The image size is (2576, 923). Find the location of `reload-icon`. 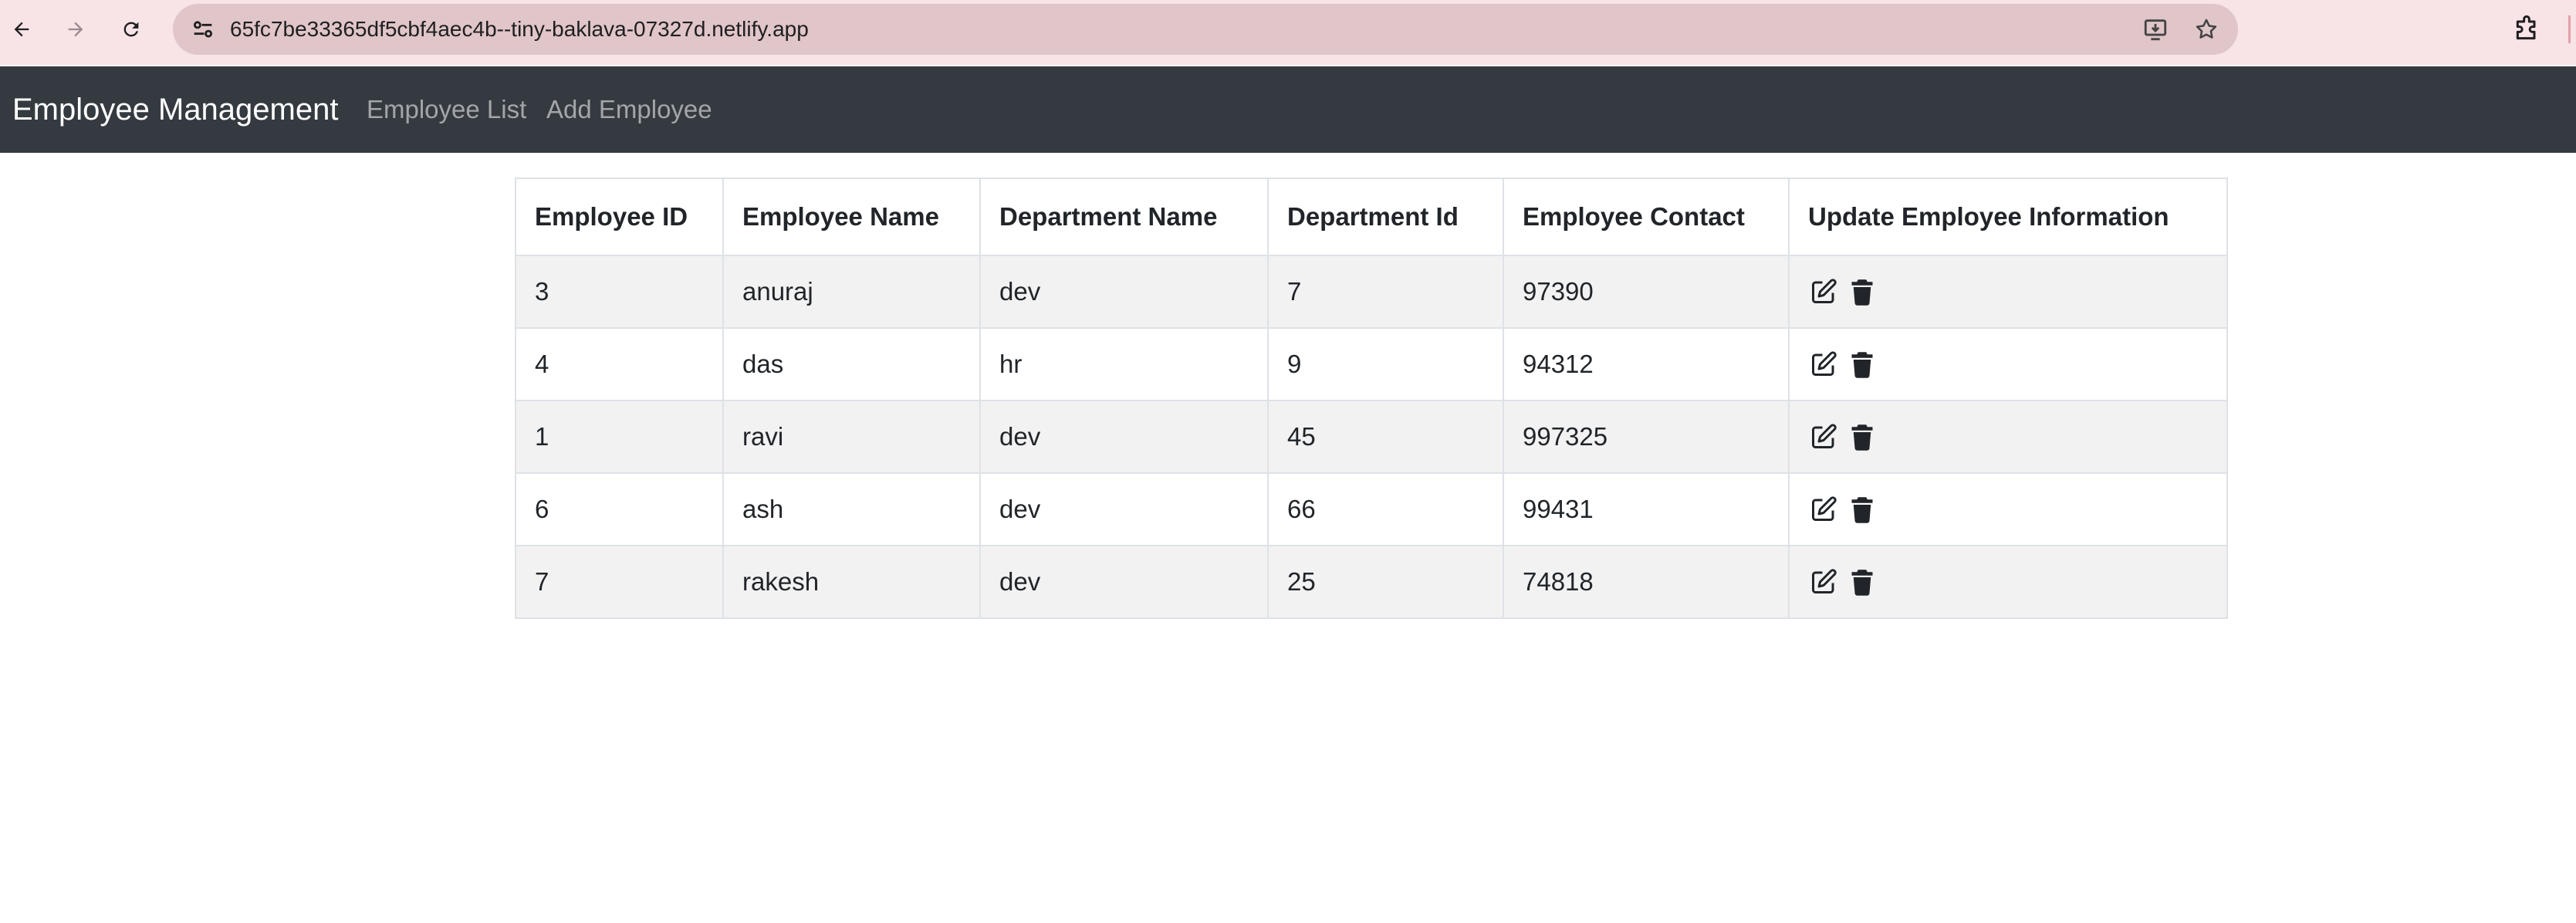

reload-icon is located at coordinates (131, 29).